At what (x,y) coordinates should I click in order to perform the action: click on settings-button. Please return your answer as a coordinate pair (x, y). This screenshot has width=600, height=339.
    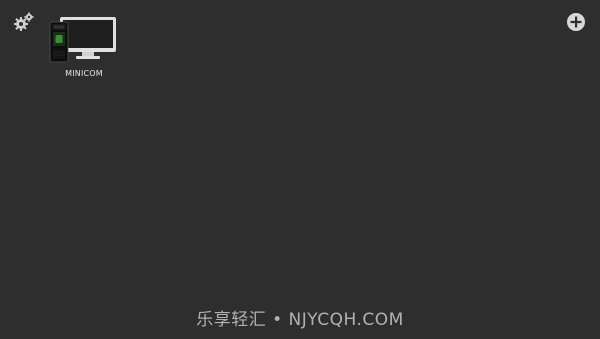
    Looking at the image, I should click on (24, 22).